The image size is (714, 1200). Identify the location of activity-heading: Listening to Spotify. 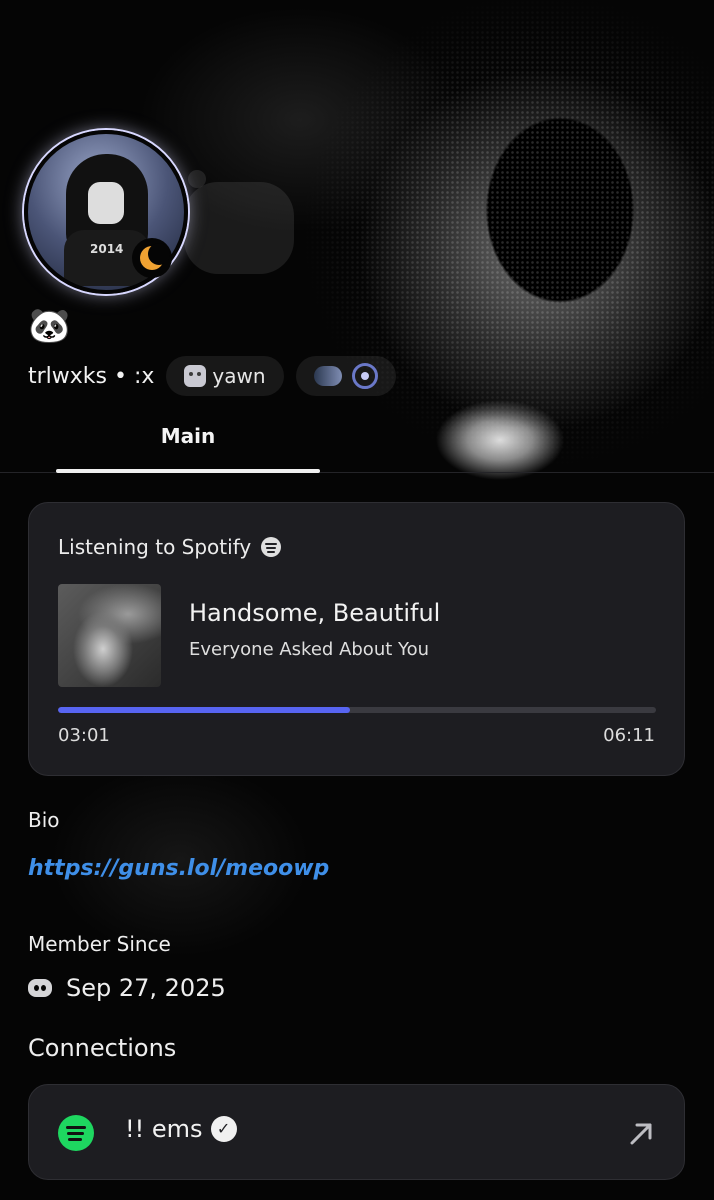
(170, 547).